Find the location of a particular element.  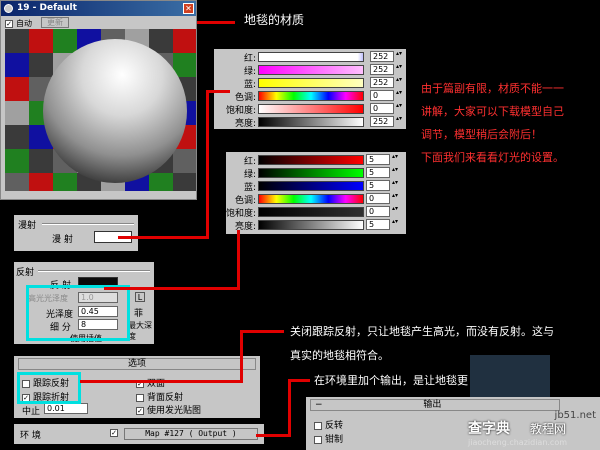

channel-label: 色调: is located at coordinates (245, 201).